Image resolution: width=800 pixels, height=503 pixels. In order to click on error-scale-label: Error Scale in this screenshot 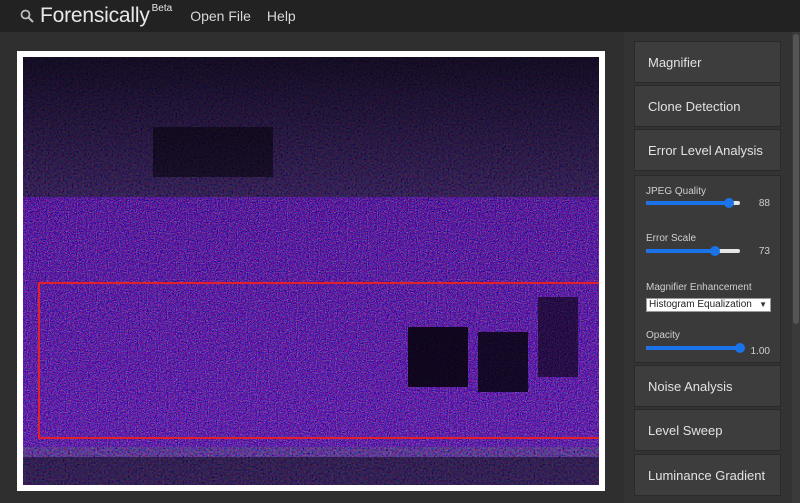, I will do `click(671, 238)`.